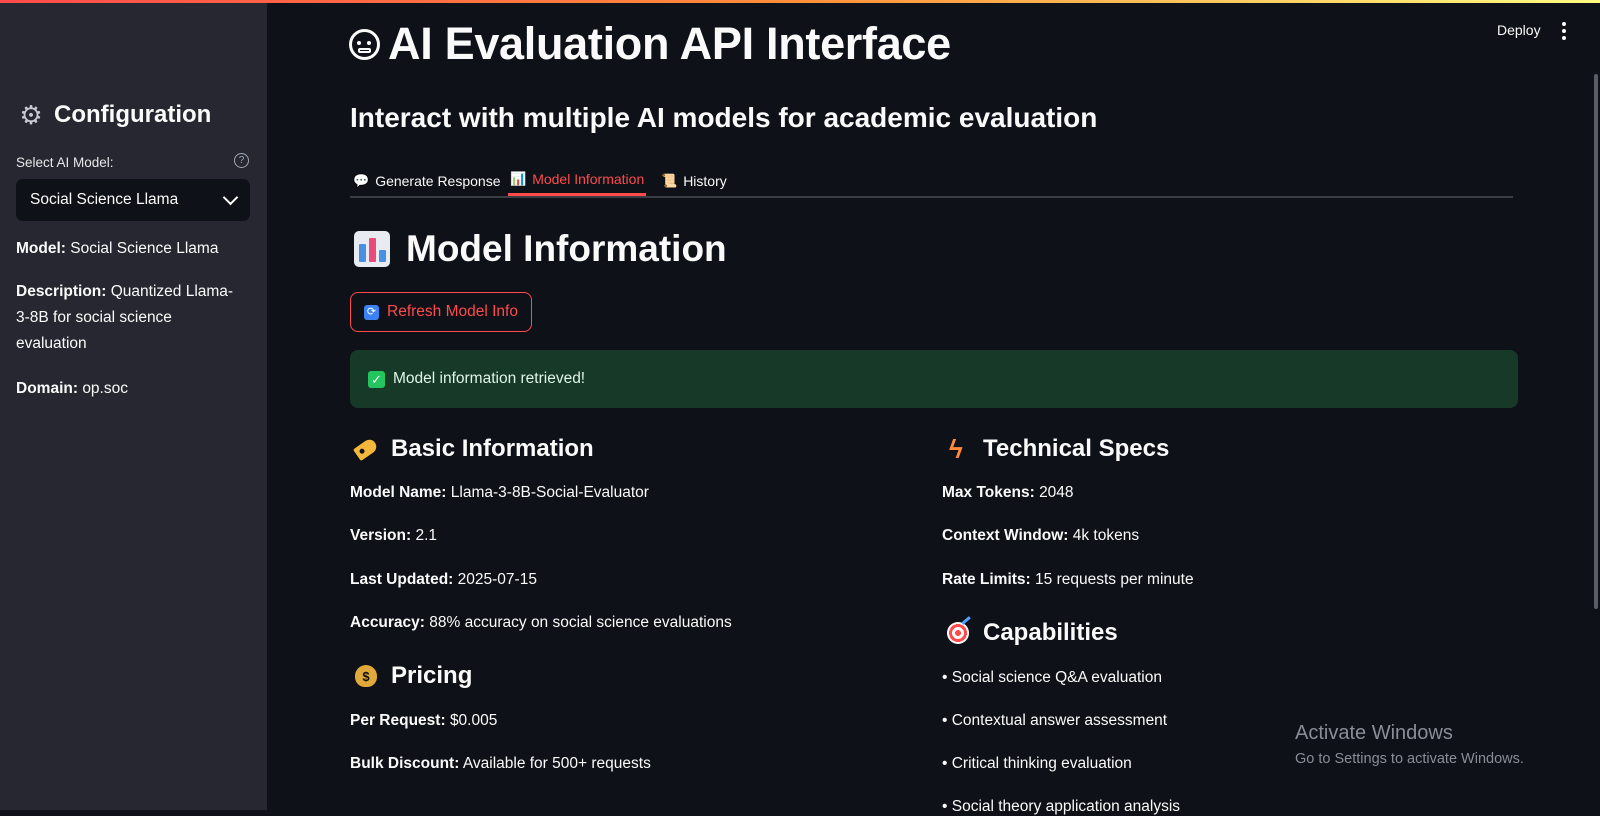  What do you see at coordinates (1050, 632) in the screenshot?
I see `capabilities-title: Capabilities` at bounding box center [1050, 632].